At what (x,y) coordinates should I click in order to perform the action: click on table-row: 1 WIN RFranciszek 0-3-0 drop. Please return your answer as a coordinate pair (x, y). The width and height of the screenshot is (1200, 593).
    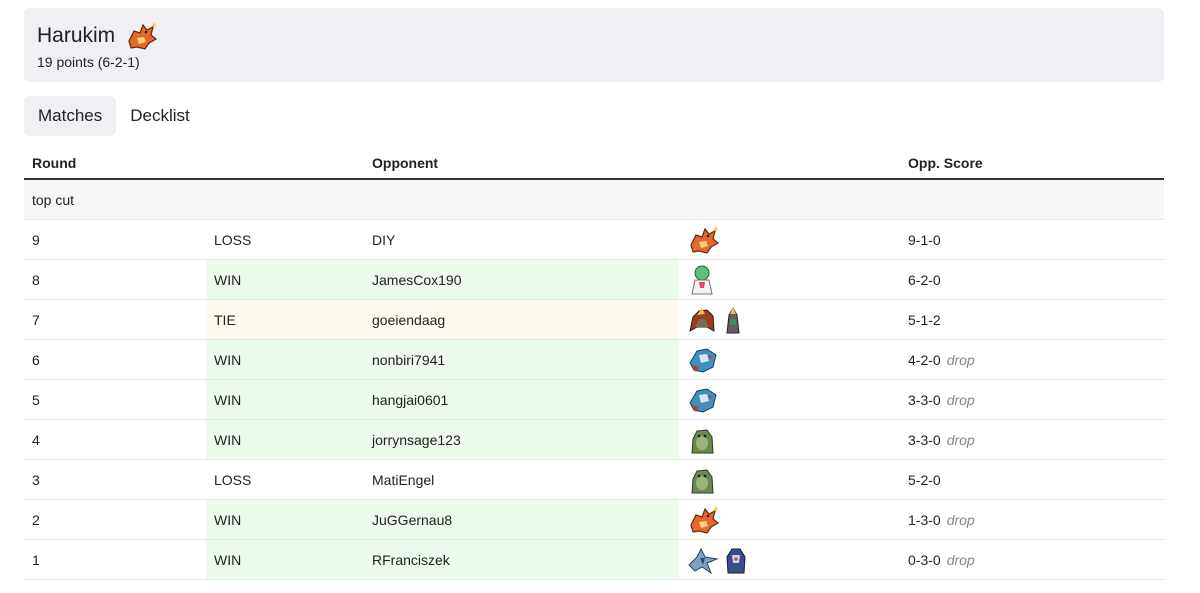
    Looking at the image, I should click on (594, 559).